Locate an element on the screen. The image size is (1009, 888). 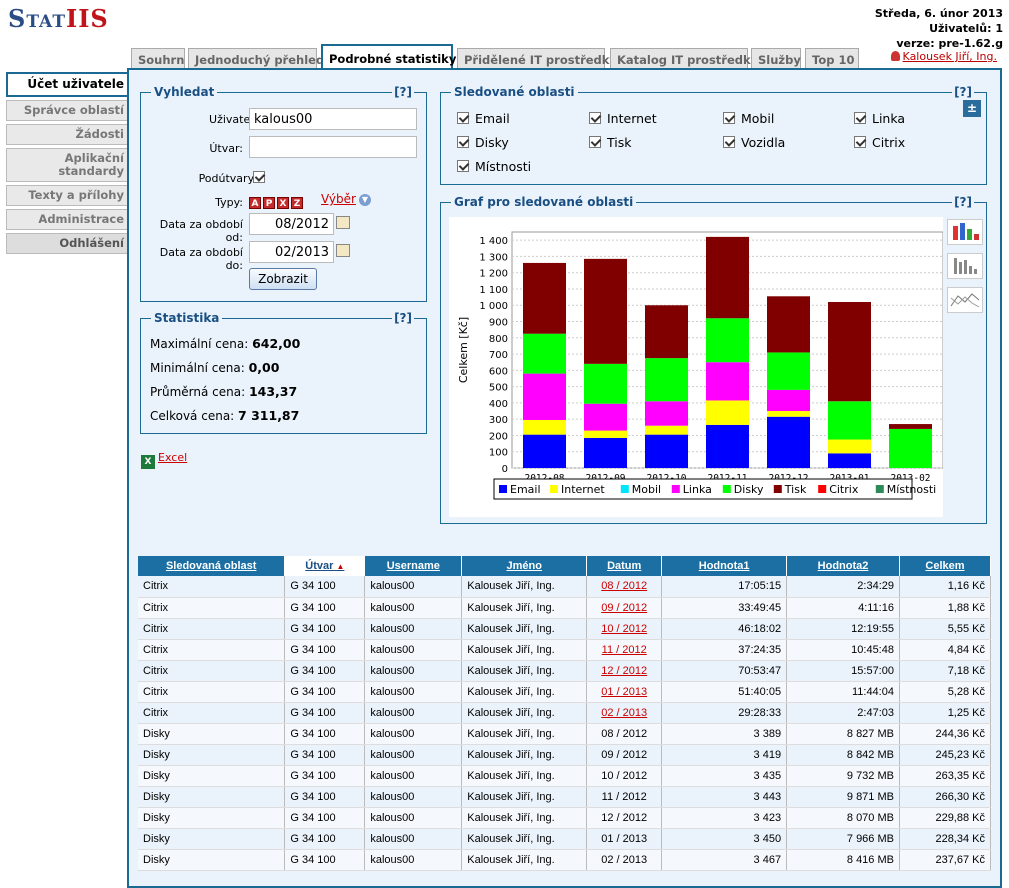
tracked-areas-help-link: [?] is located at coordinates (963, 92).